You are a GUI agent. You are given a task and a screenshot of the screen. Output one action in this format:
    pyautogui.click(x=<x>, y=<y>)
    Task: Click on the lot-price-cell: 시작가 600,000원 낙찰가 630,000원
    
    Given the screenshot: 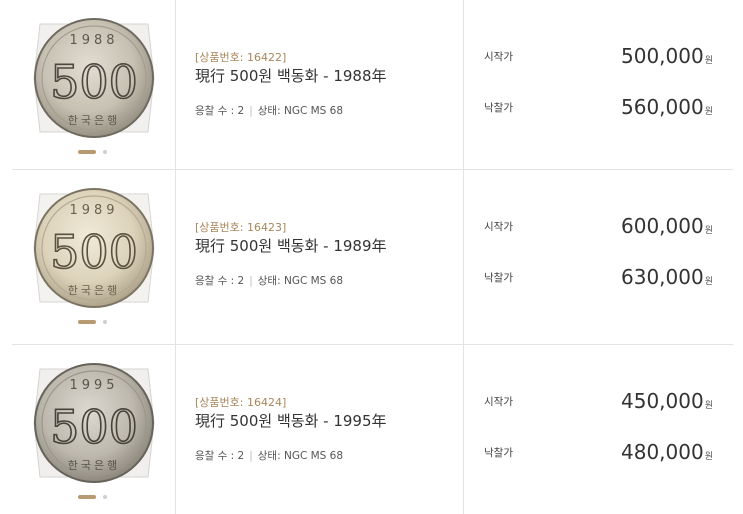 What is the action you would take?
    pyautogui.click(x=598, y=257)
    